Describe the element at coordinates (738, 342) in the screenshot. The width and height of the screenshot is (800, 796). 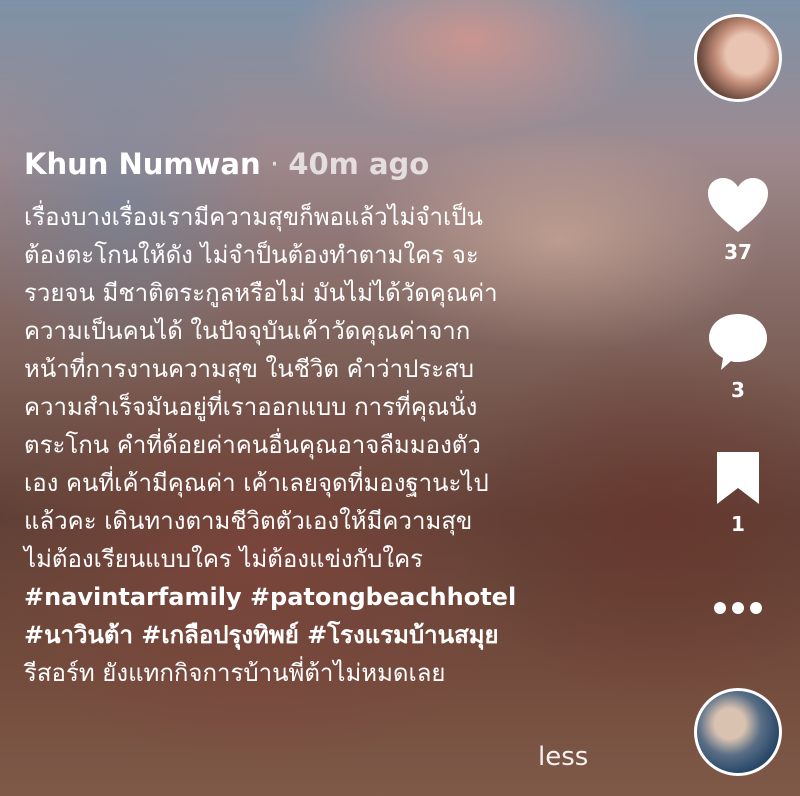
I see `comment-bubble-icon` at that location.